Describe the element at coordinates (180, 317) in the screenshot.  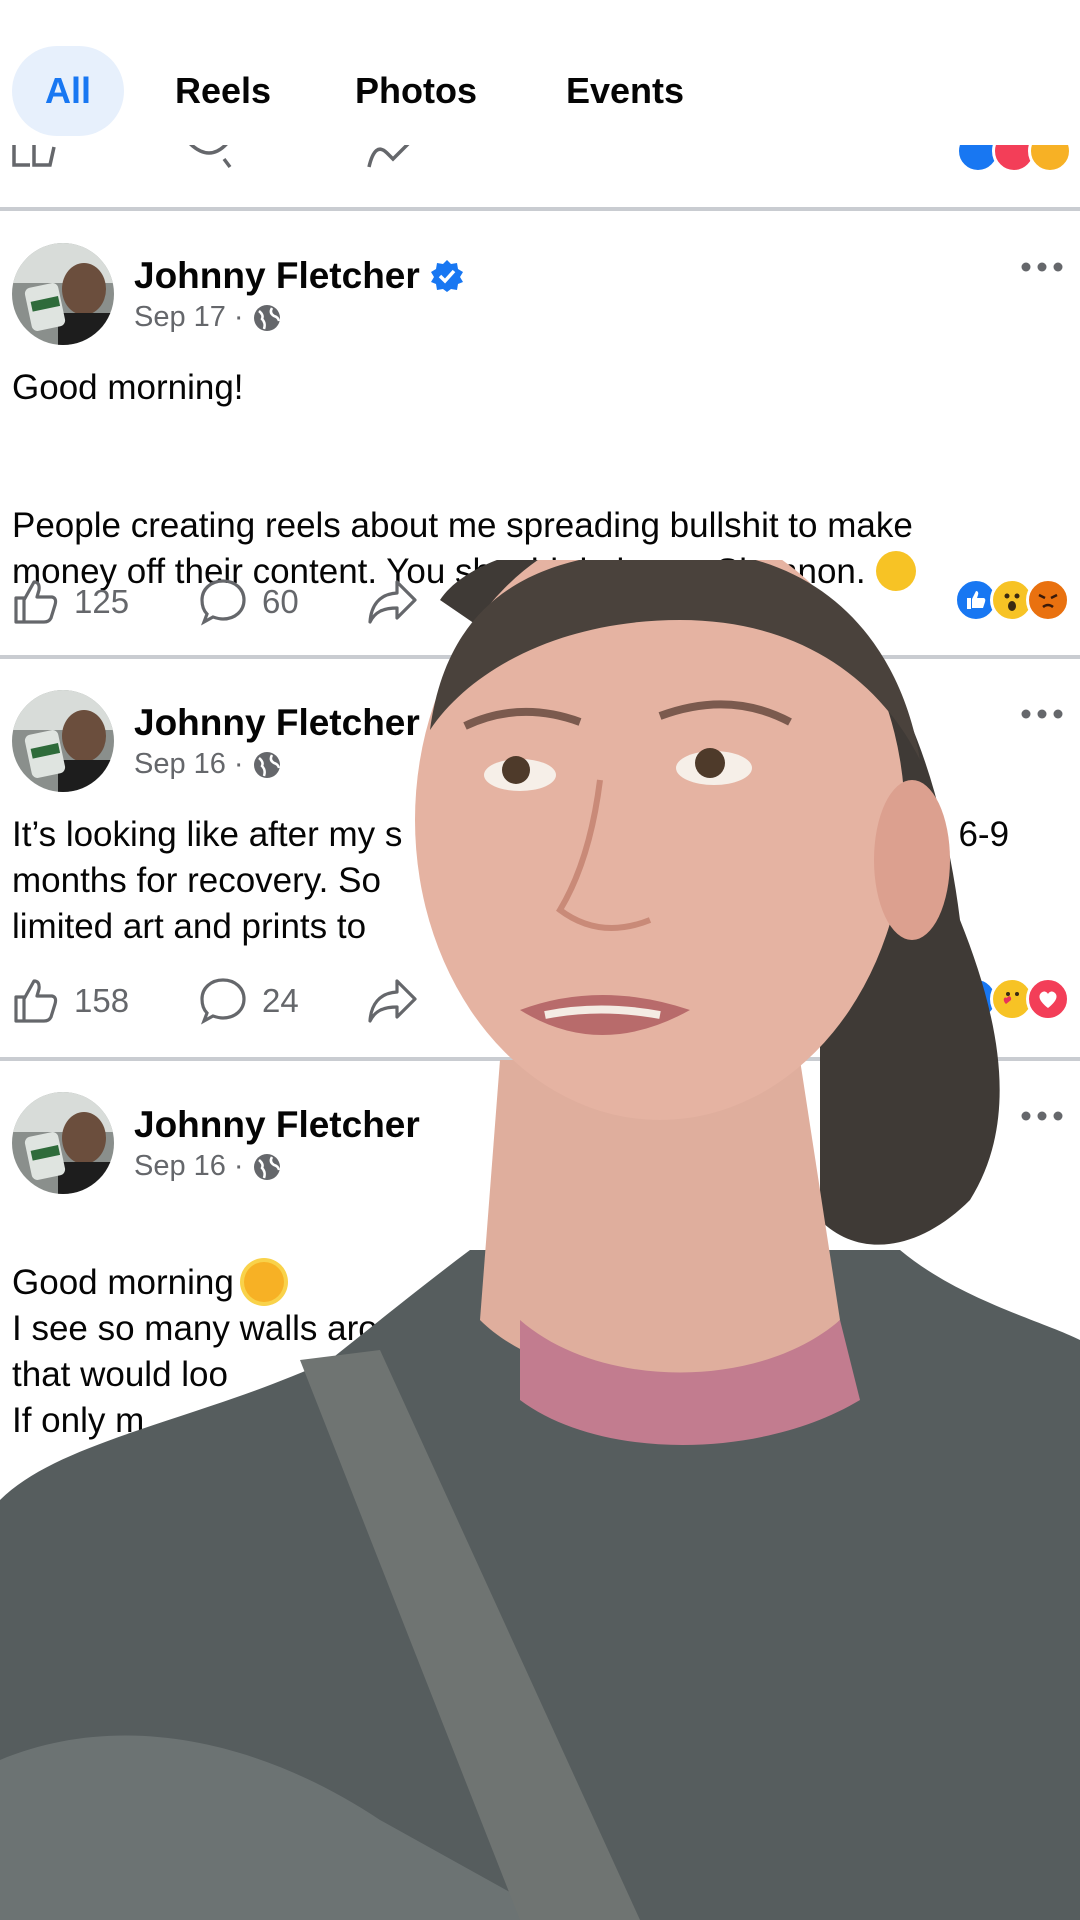
I see `post-date: Sep 17` at that location.